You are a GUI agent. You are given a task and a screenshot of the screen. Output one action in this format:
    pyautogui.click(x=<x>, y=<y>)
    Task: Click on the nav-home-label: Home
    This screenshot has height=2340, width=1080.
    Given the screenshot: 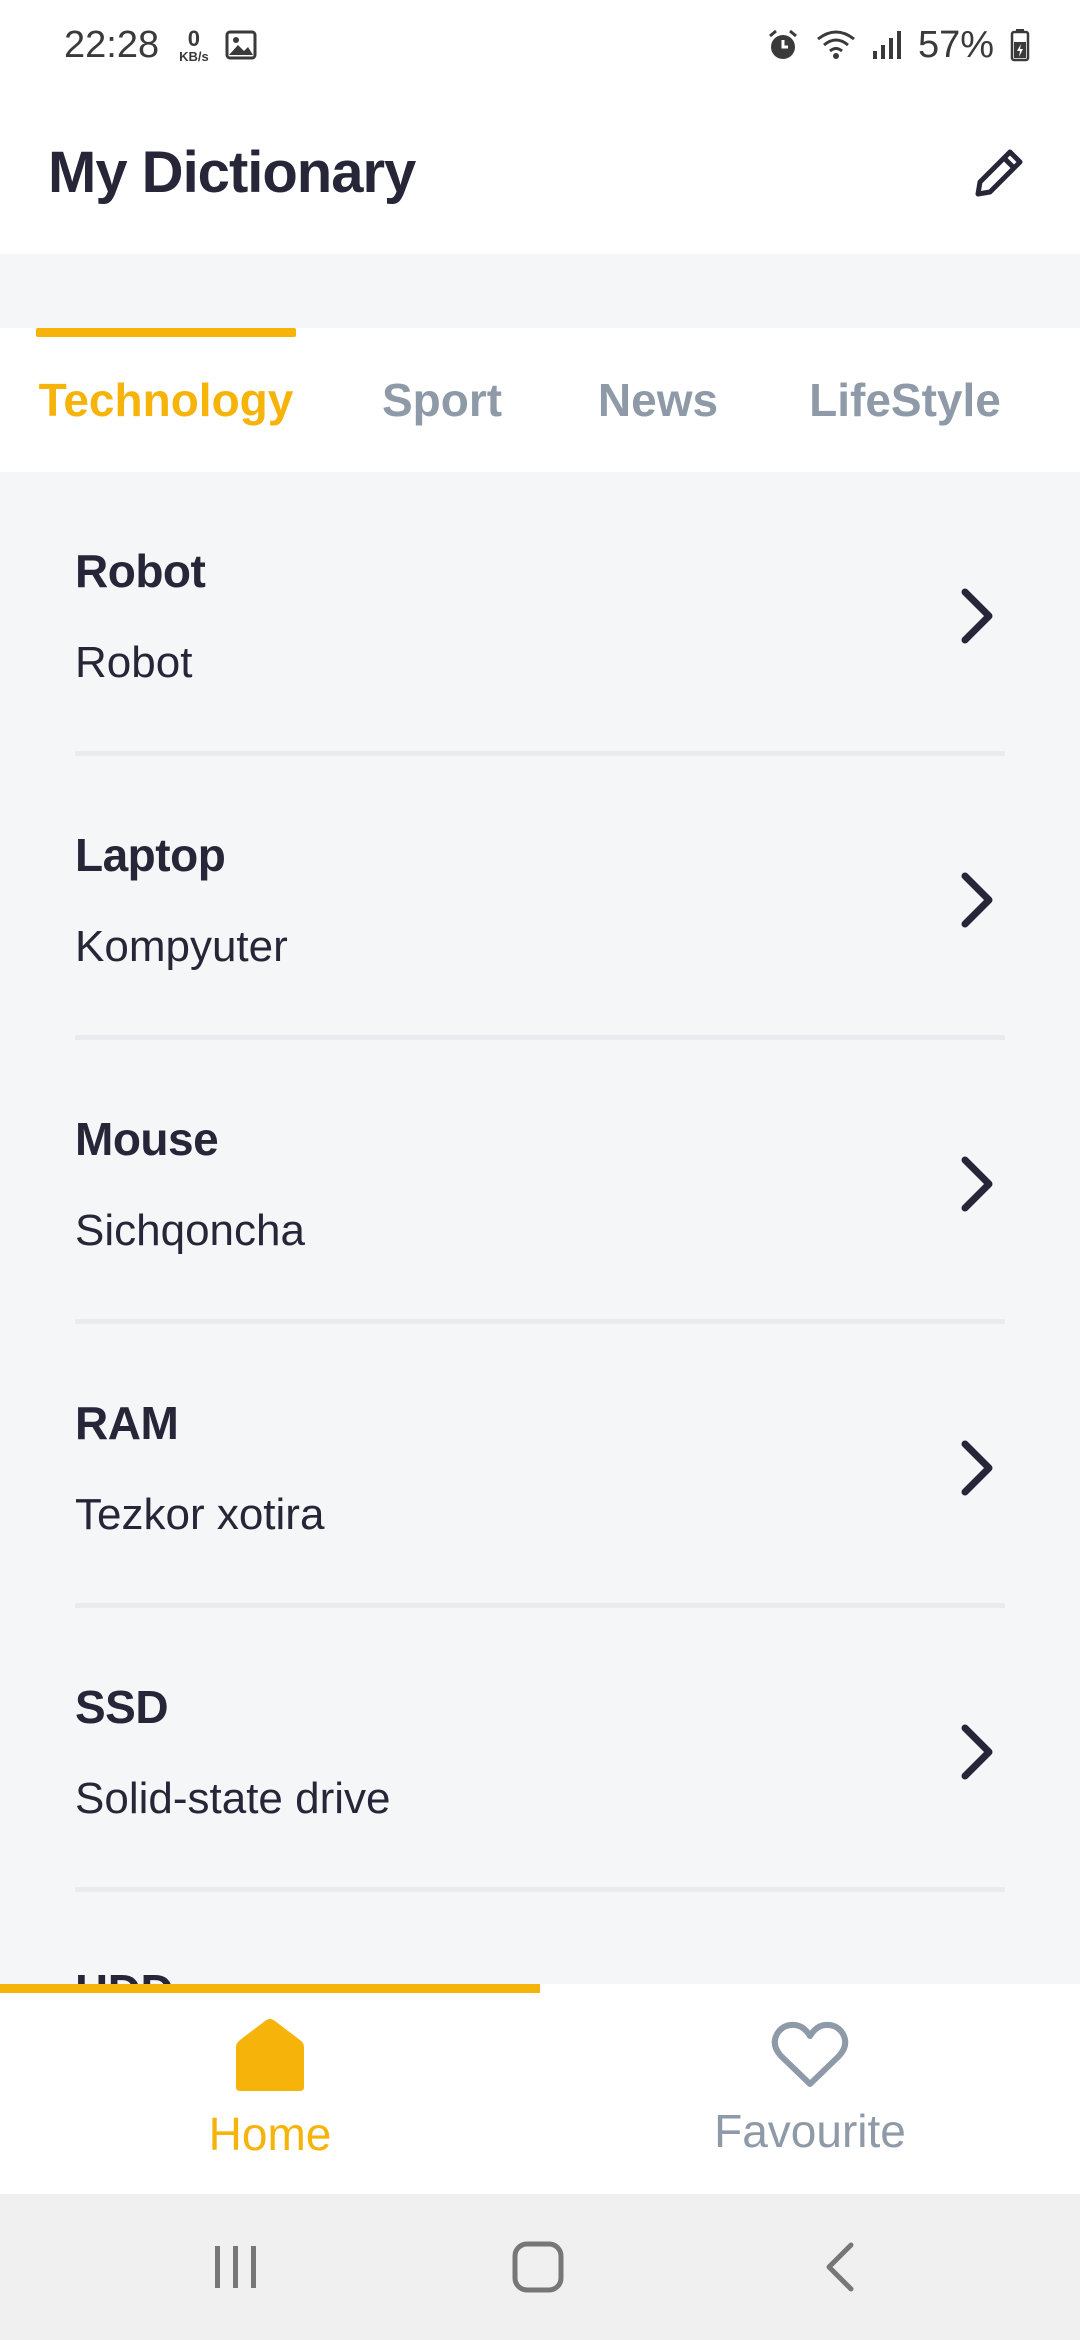 What is the action you would take?
    pyautogui.click(x=270, y=2134)
    